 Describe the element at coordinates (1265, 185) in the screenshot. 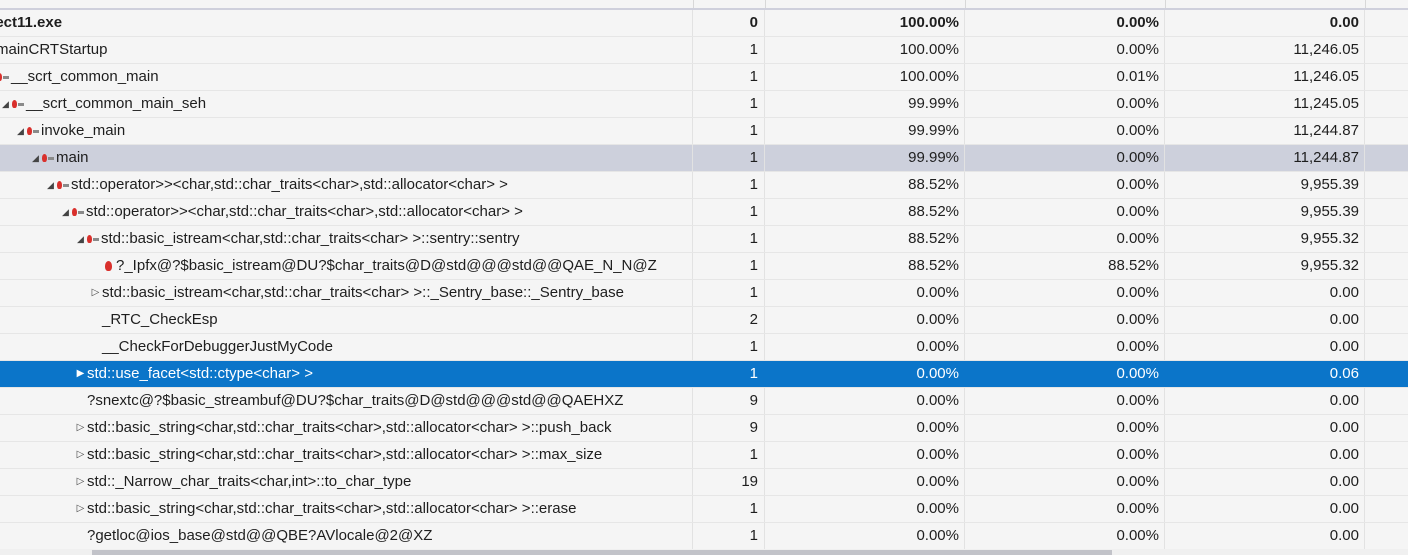

I see `total-cpu-ms: 9,955.39` at that location.